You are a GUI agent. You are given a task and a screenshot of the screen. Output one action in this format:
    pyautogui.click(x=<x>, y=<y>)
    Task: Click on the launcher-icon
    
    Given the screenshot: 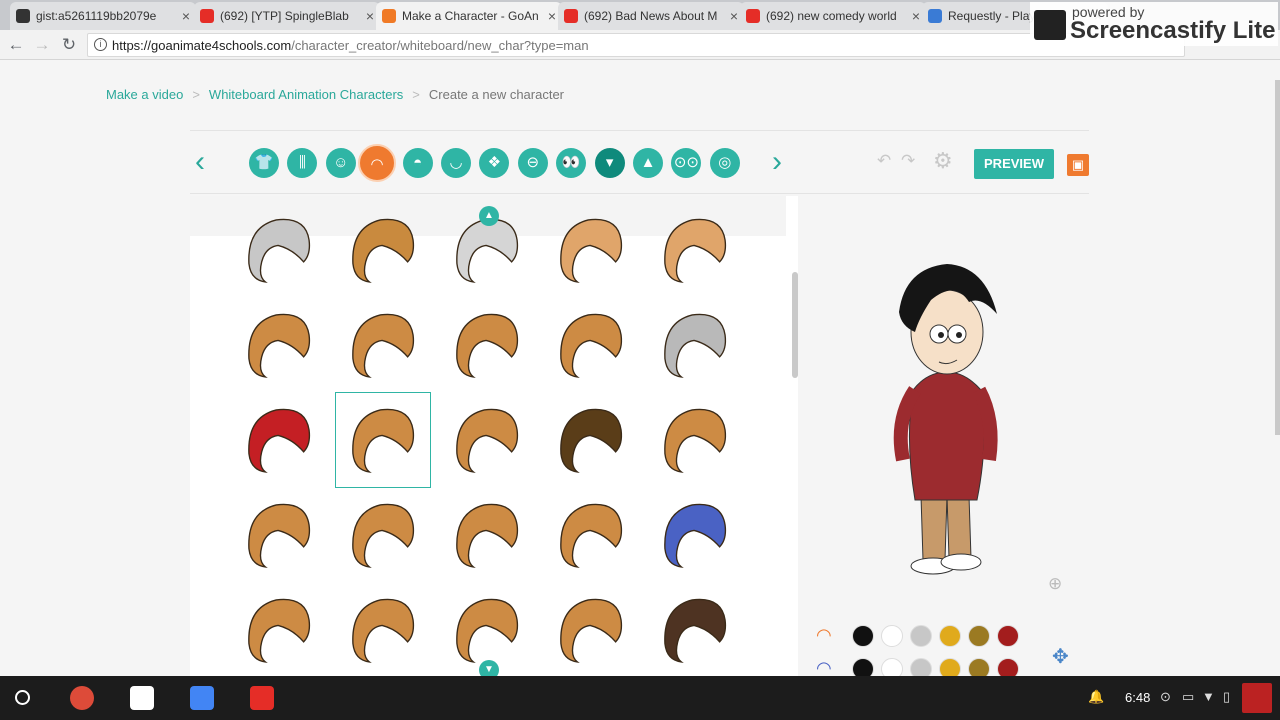 What is the action you would take?
    pyautogui.click(x=22, y=697)
    